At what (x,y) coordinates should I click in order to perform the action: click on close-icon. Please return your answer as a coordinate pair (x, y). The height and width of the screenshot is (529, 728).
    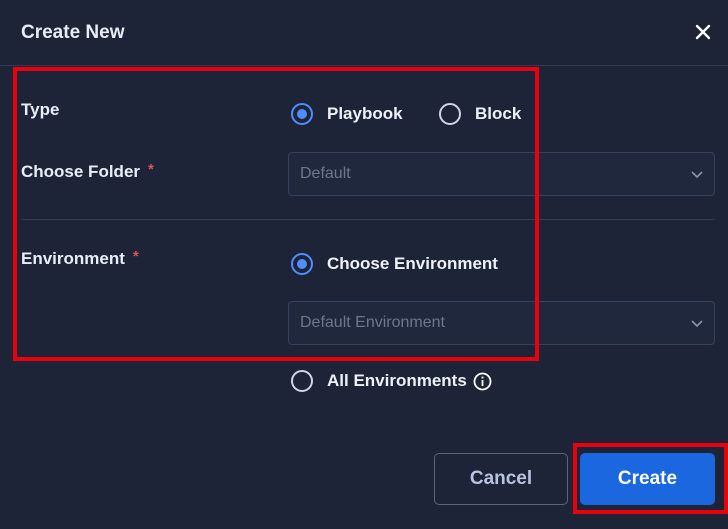
    Looking at the image, I should click on (703, 32).